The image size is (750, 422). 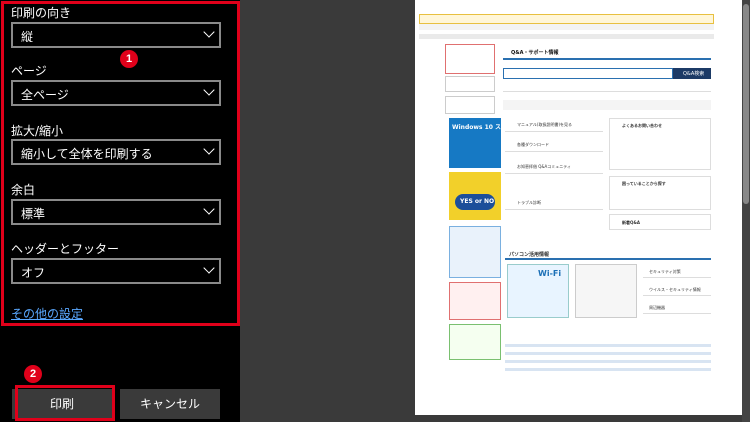 What do you see at coordinates (746, 104) in the screenshot?
I see `preview-scrollbar-thumb` at bounding box center [746, 104].